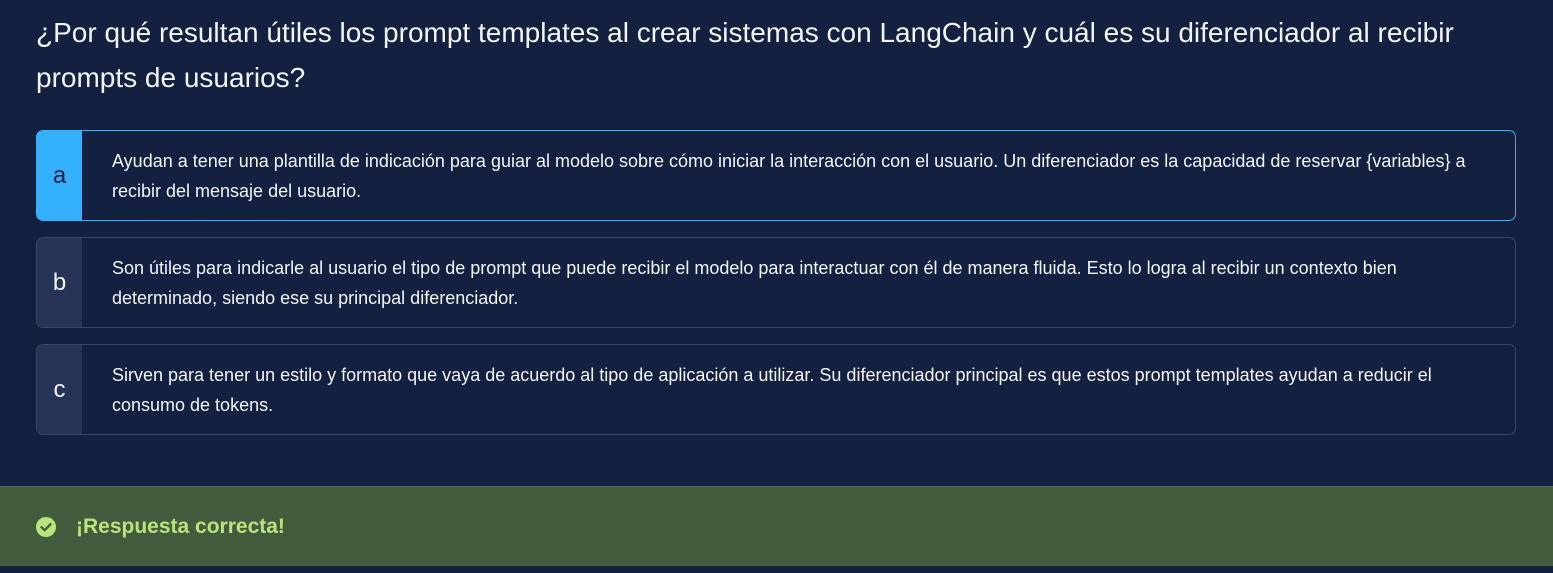 The image size is (1553, 573). Describe the element at coordinates (180, 526) in the screenshot. I see `feedback-message: ¡Respuesta correcta!` at that location.